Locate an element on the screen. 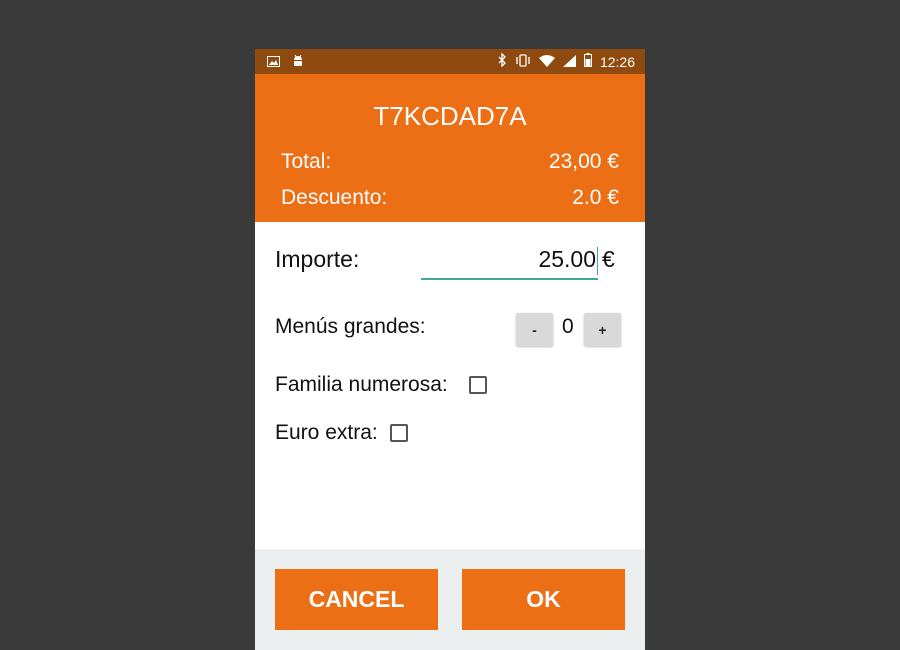  battery-icon is located at coordinates (587, 61).